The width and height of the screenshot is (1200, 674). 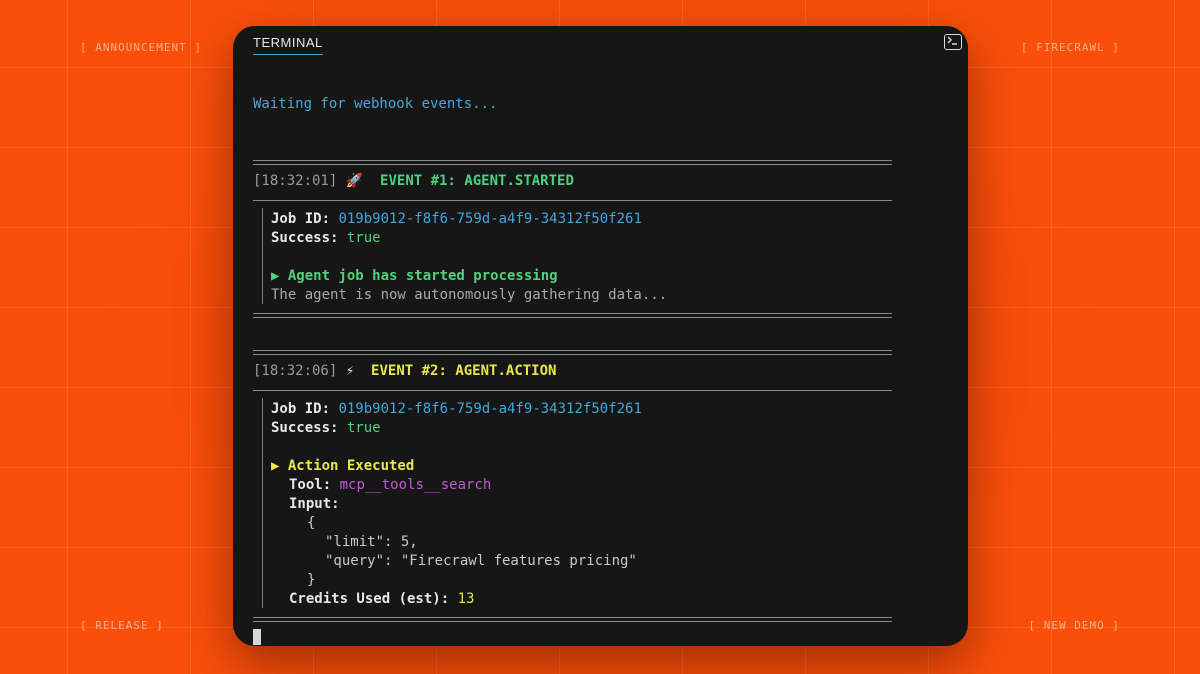 What do you see at coordinates (477, 181) in the screenshot?
I see `event-title: EVENT #1: AGENT.STARTED` at bounding box center [477, 181].